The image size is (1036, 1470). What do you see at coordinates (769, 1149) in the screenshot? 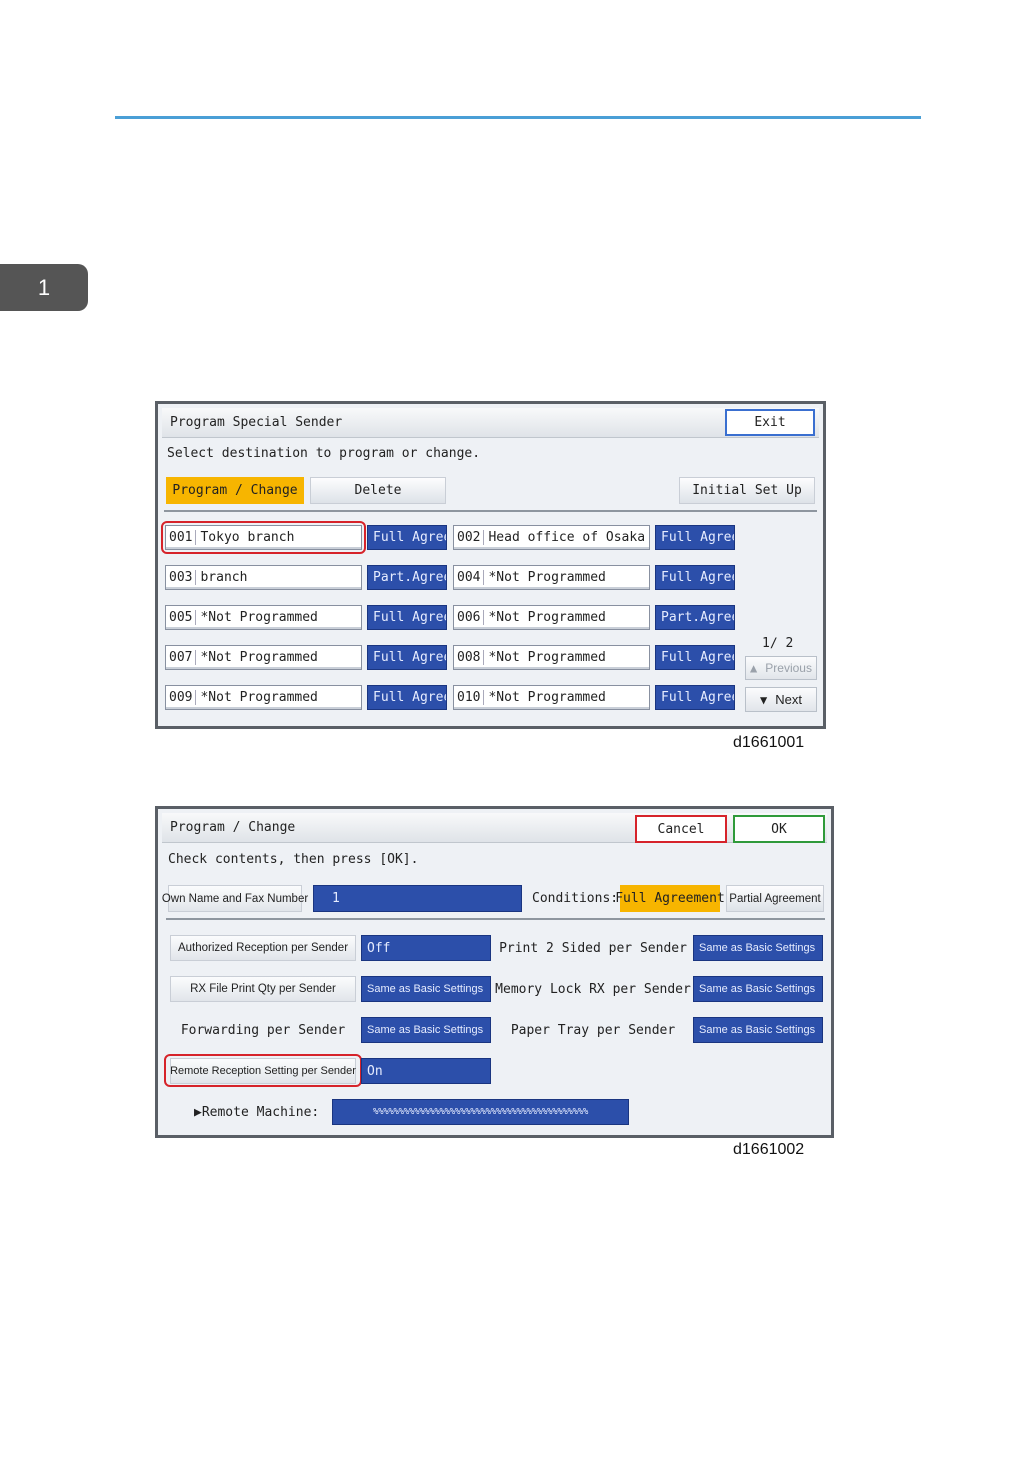
I see `figure-caption: d1661002` at bounding box center [769, 1149].